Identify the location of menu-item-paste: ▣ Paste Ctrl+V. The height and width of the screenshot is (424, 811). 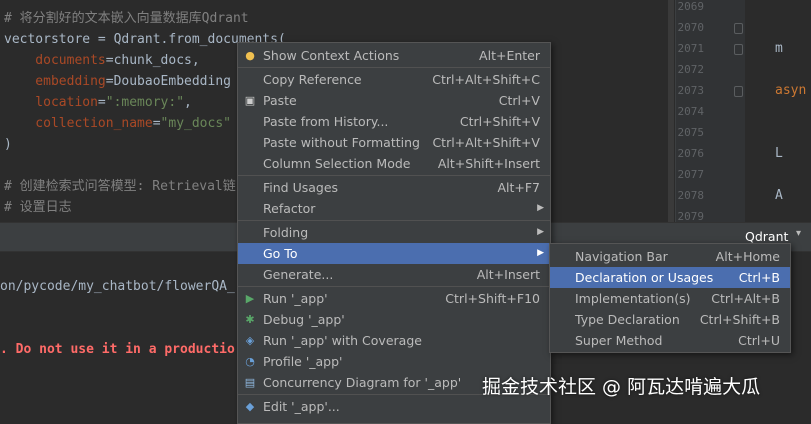
(394, 100).